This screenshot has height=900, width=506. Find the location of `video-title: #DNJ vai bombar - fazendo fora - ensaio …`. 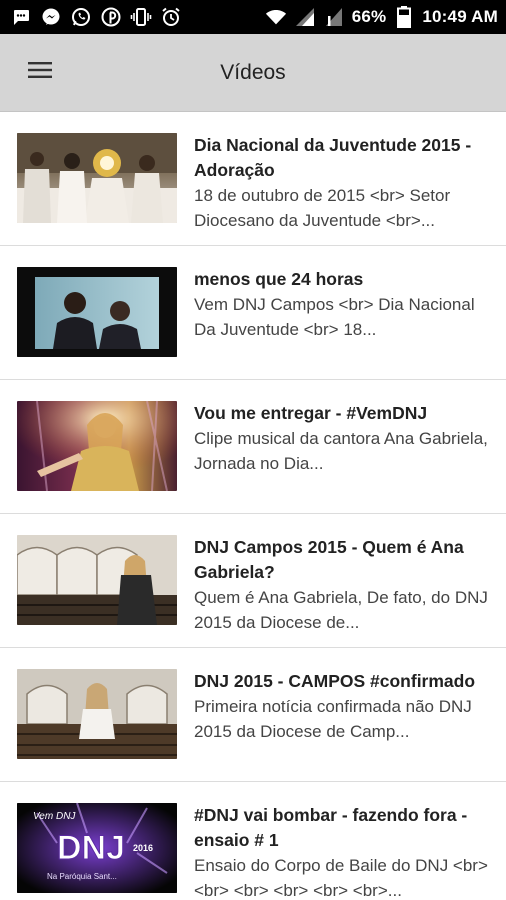

video-title: #DNJ vai bombar - fazendo fora - ensaio … is located at coordinates (331, 827).